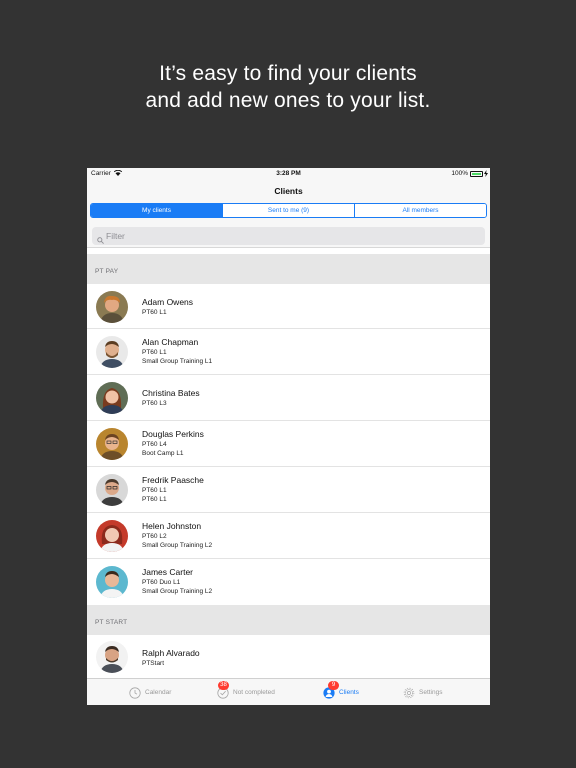  I want to click on segment-bar: My clients Sent to me (9) All members, so click(288, 213).